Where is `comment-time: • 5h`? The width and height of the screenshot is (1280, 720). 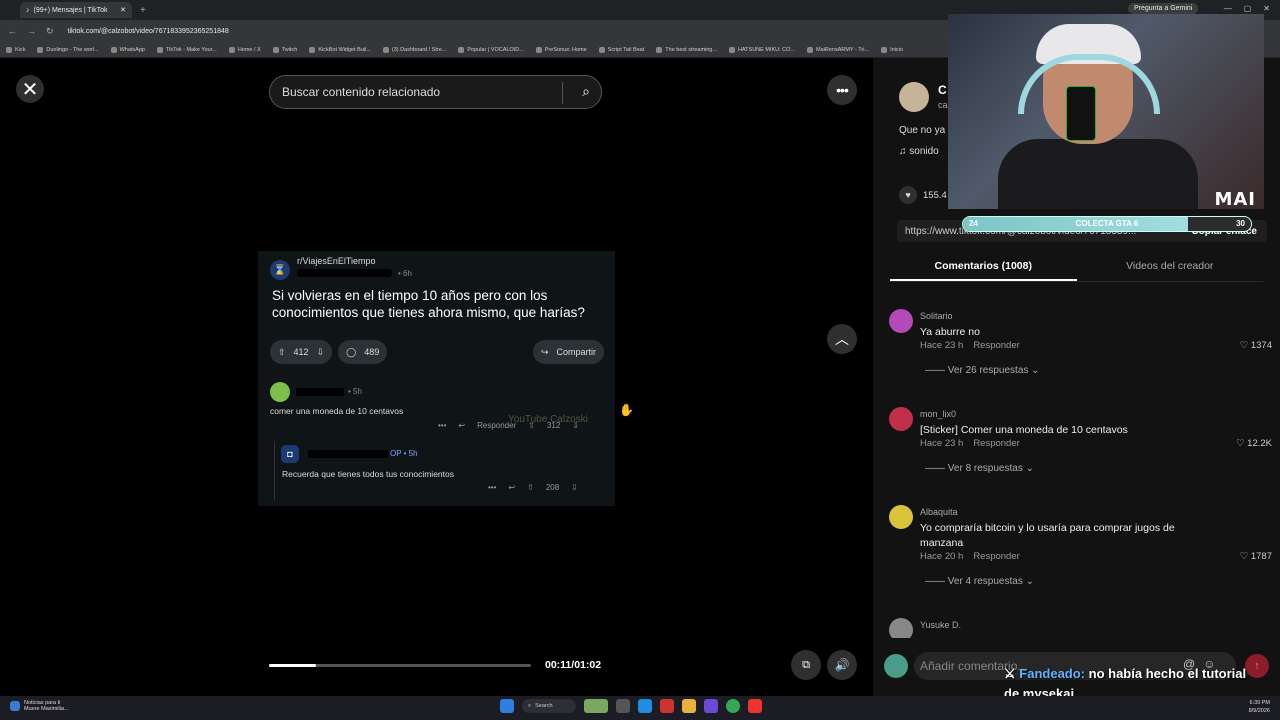 comment-time: • 5h is located at coordinates (410, 453).